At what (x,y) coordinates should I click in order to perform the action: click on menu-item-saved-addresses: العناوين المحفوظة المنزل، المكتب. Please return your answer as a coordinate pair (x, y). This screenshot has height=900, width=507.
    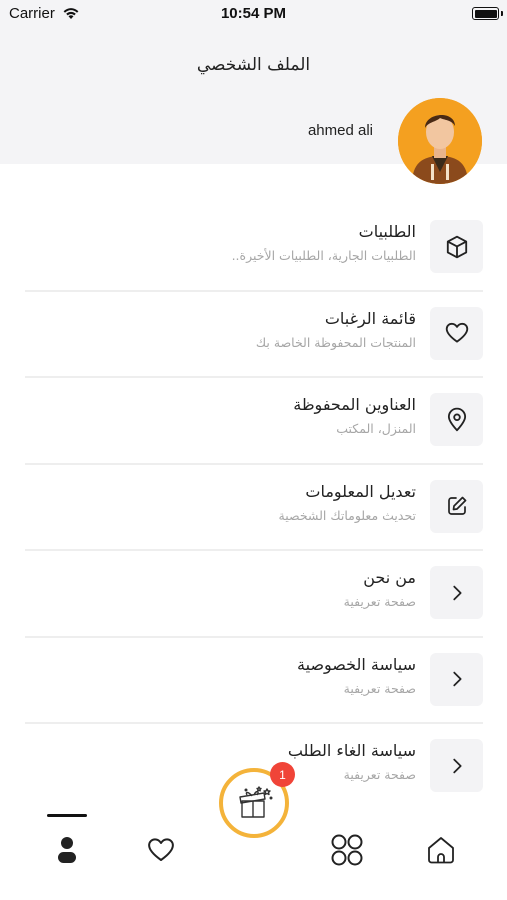
    Looking at the image, I should click on (254, 421).